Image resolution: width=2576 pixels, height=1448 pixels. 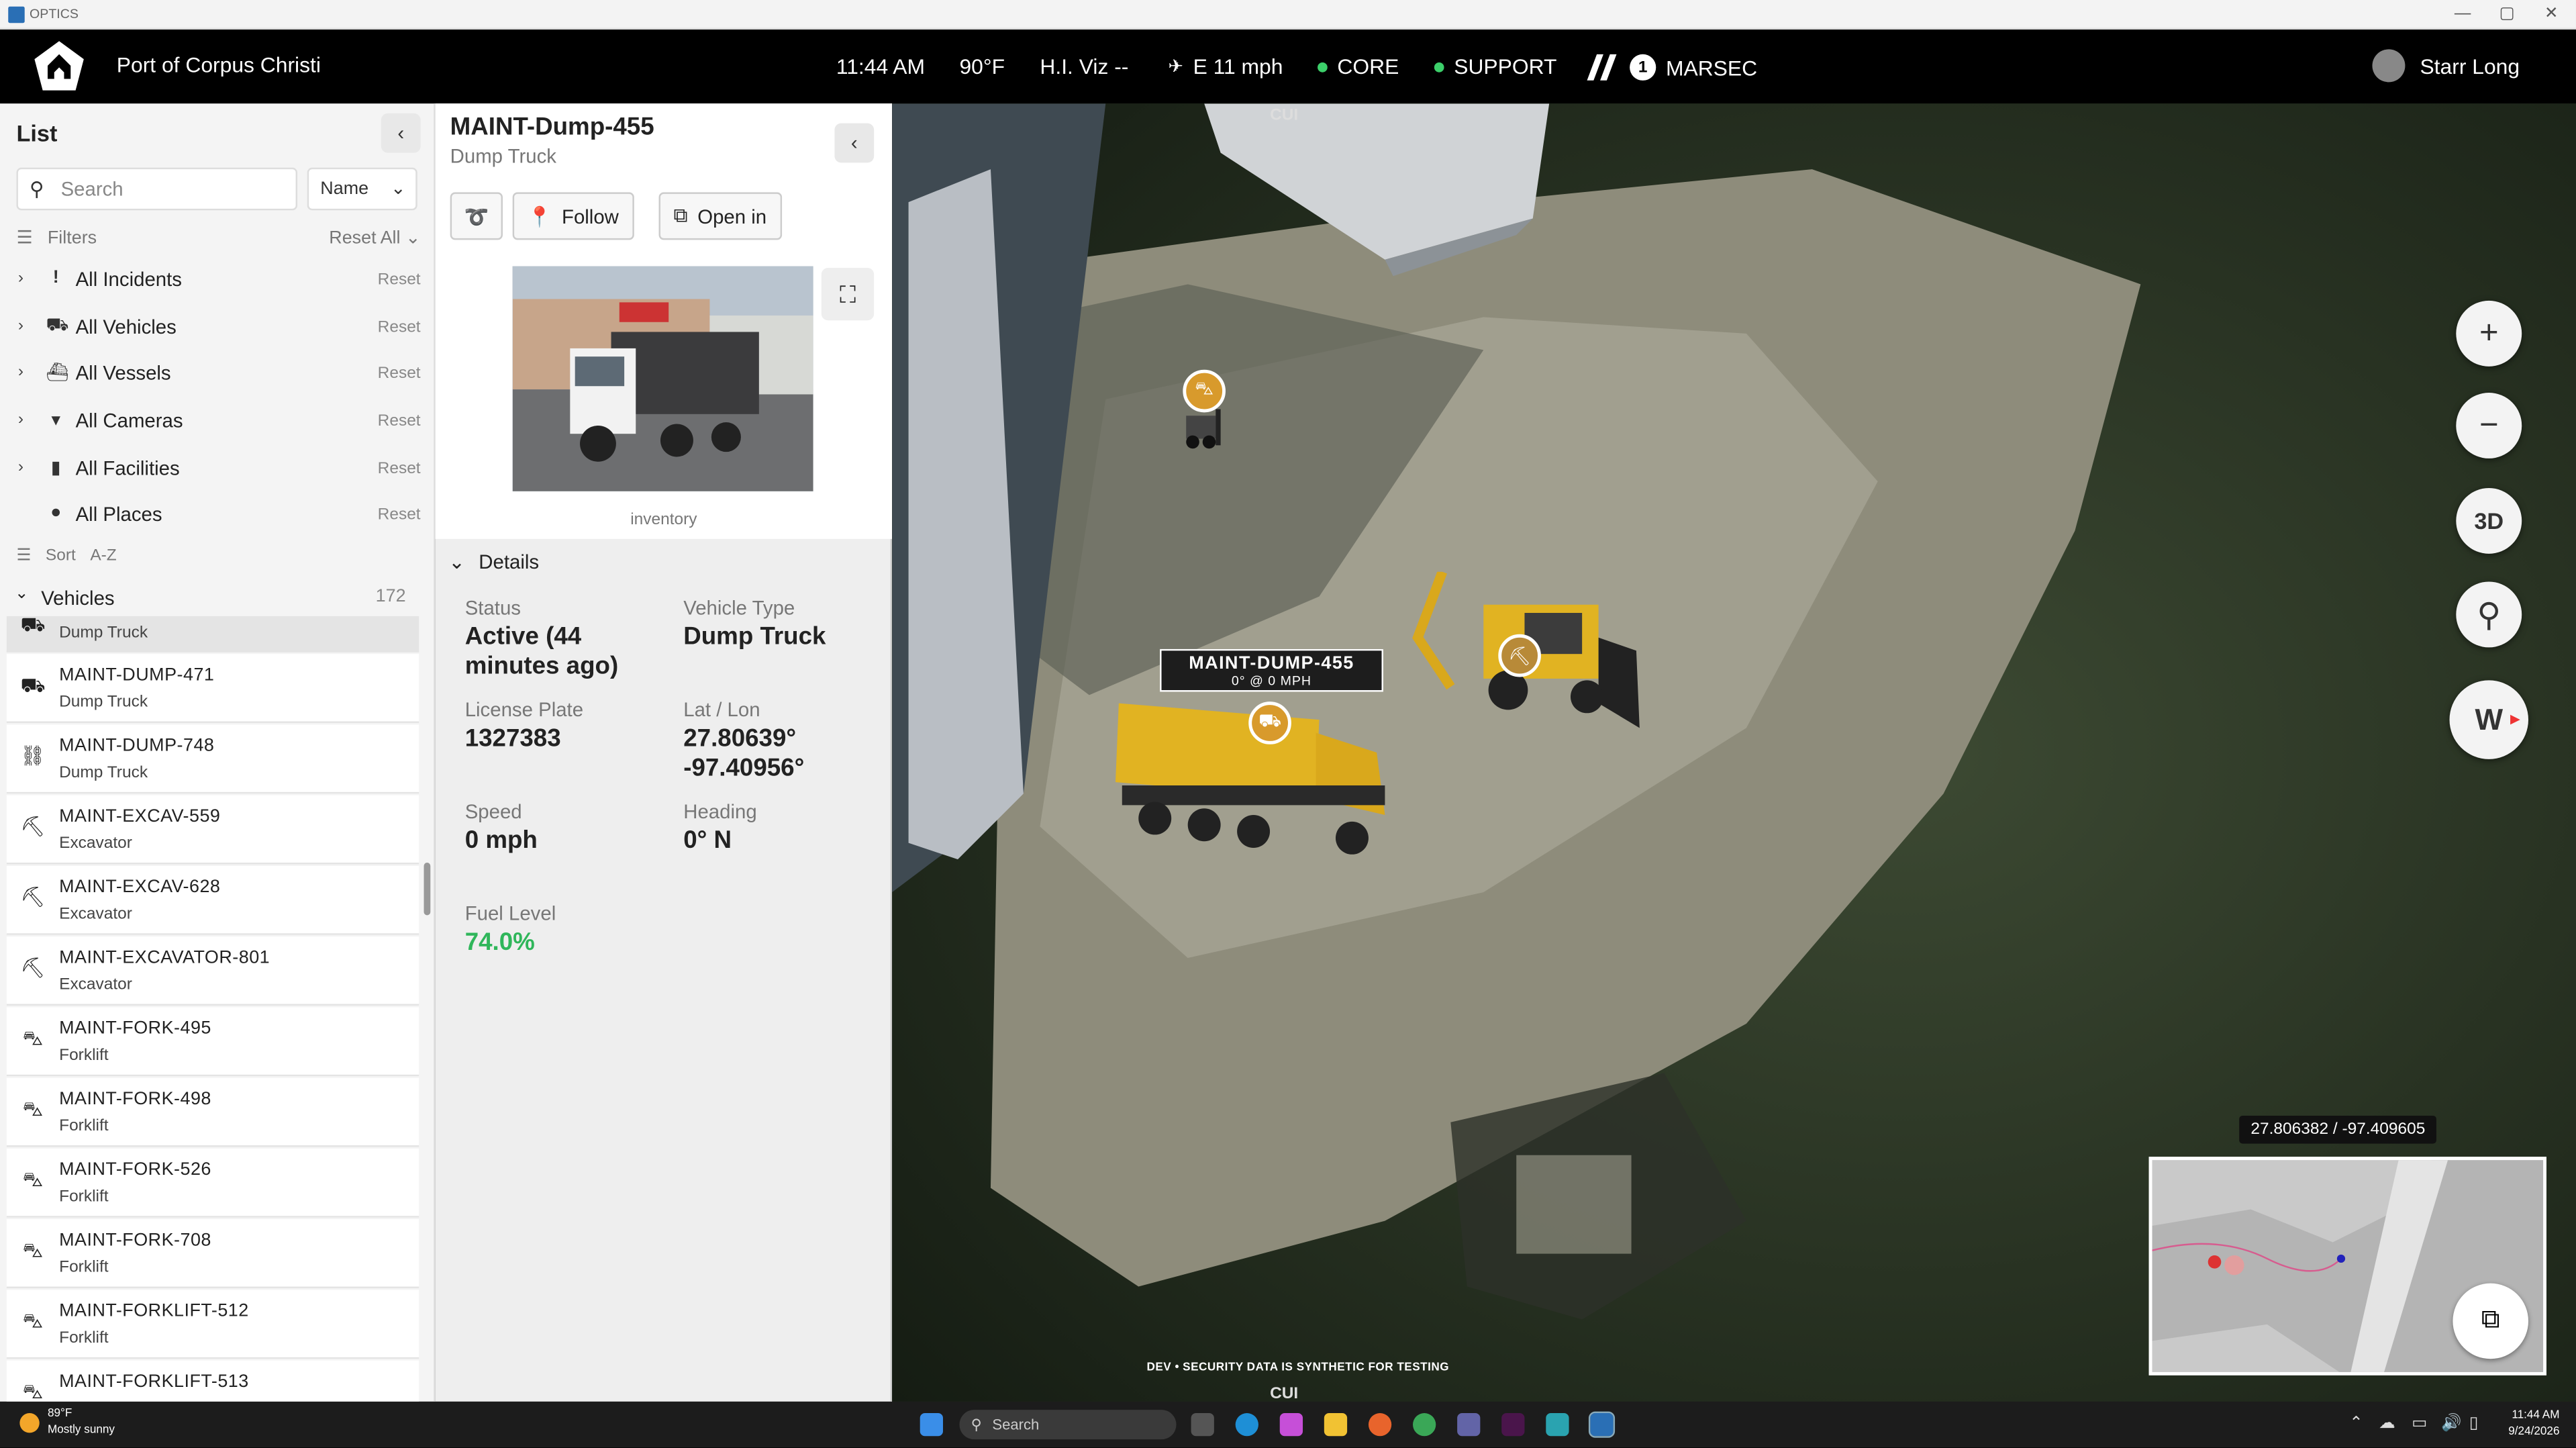 What do you see at coordinates (1672, 67) in the screenshot?
I see `marsec-status: 1 MARSEC` at bounding box center [1672, 67].